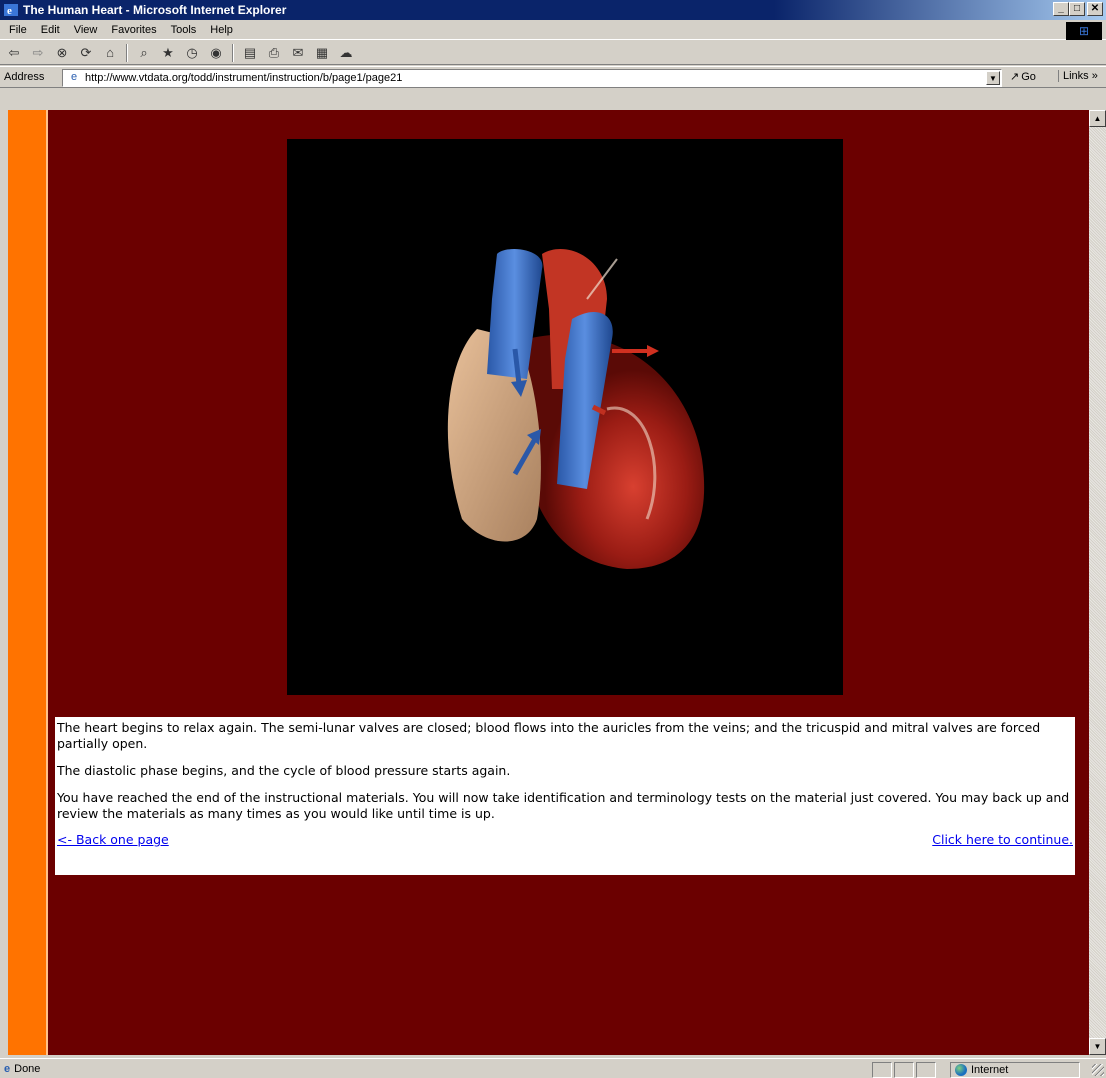 This screenshot has height=1078, width=1106. Describe the element at coordinates (553, 1068) in the screenshot. I see `status-bar: e Done Internet` at that location.